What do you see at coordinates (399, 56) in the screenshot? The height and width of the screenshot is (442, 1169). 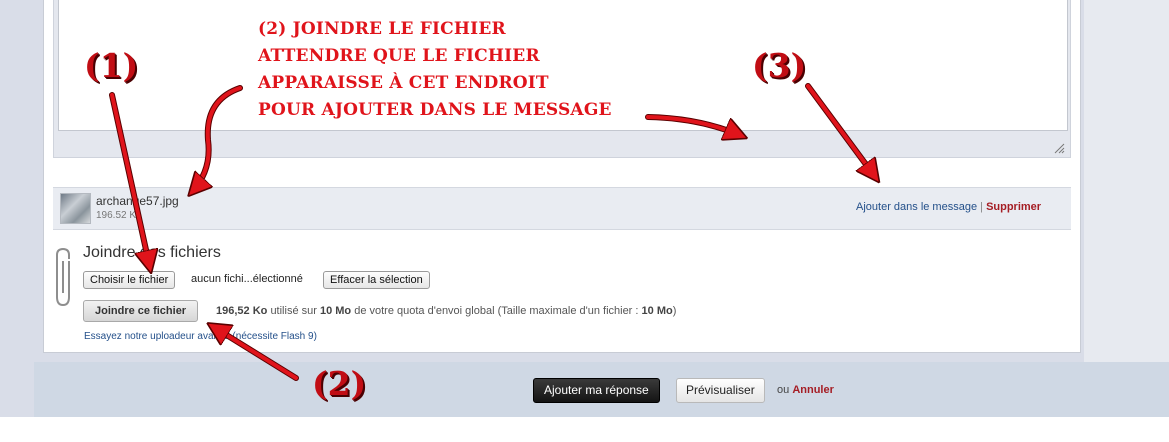 I see `note-line-2: ATTENDRE QUE LE FICHIER` at bounding box center [399, 56].